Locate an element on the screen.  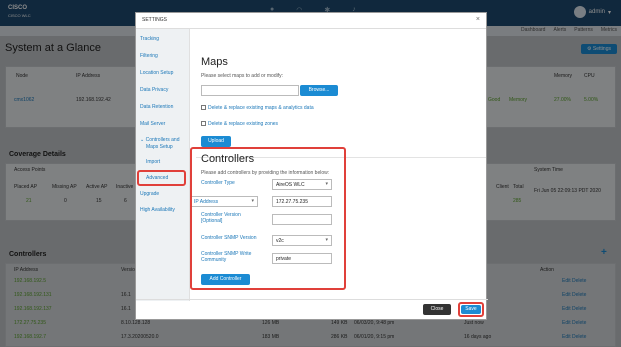
sidebar-item-data-privacy: Data Privacy is located at coordinates (154, 90).